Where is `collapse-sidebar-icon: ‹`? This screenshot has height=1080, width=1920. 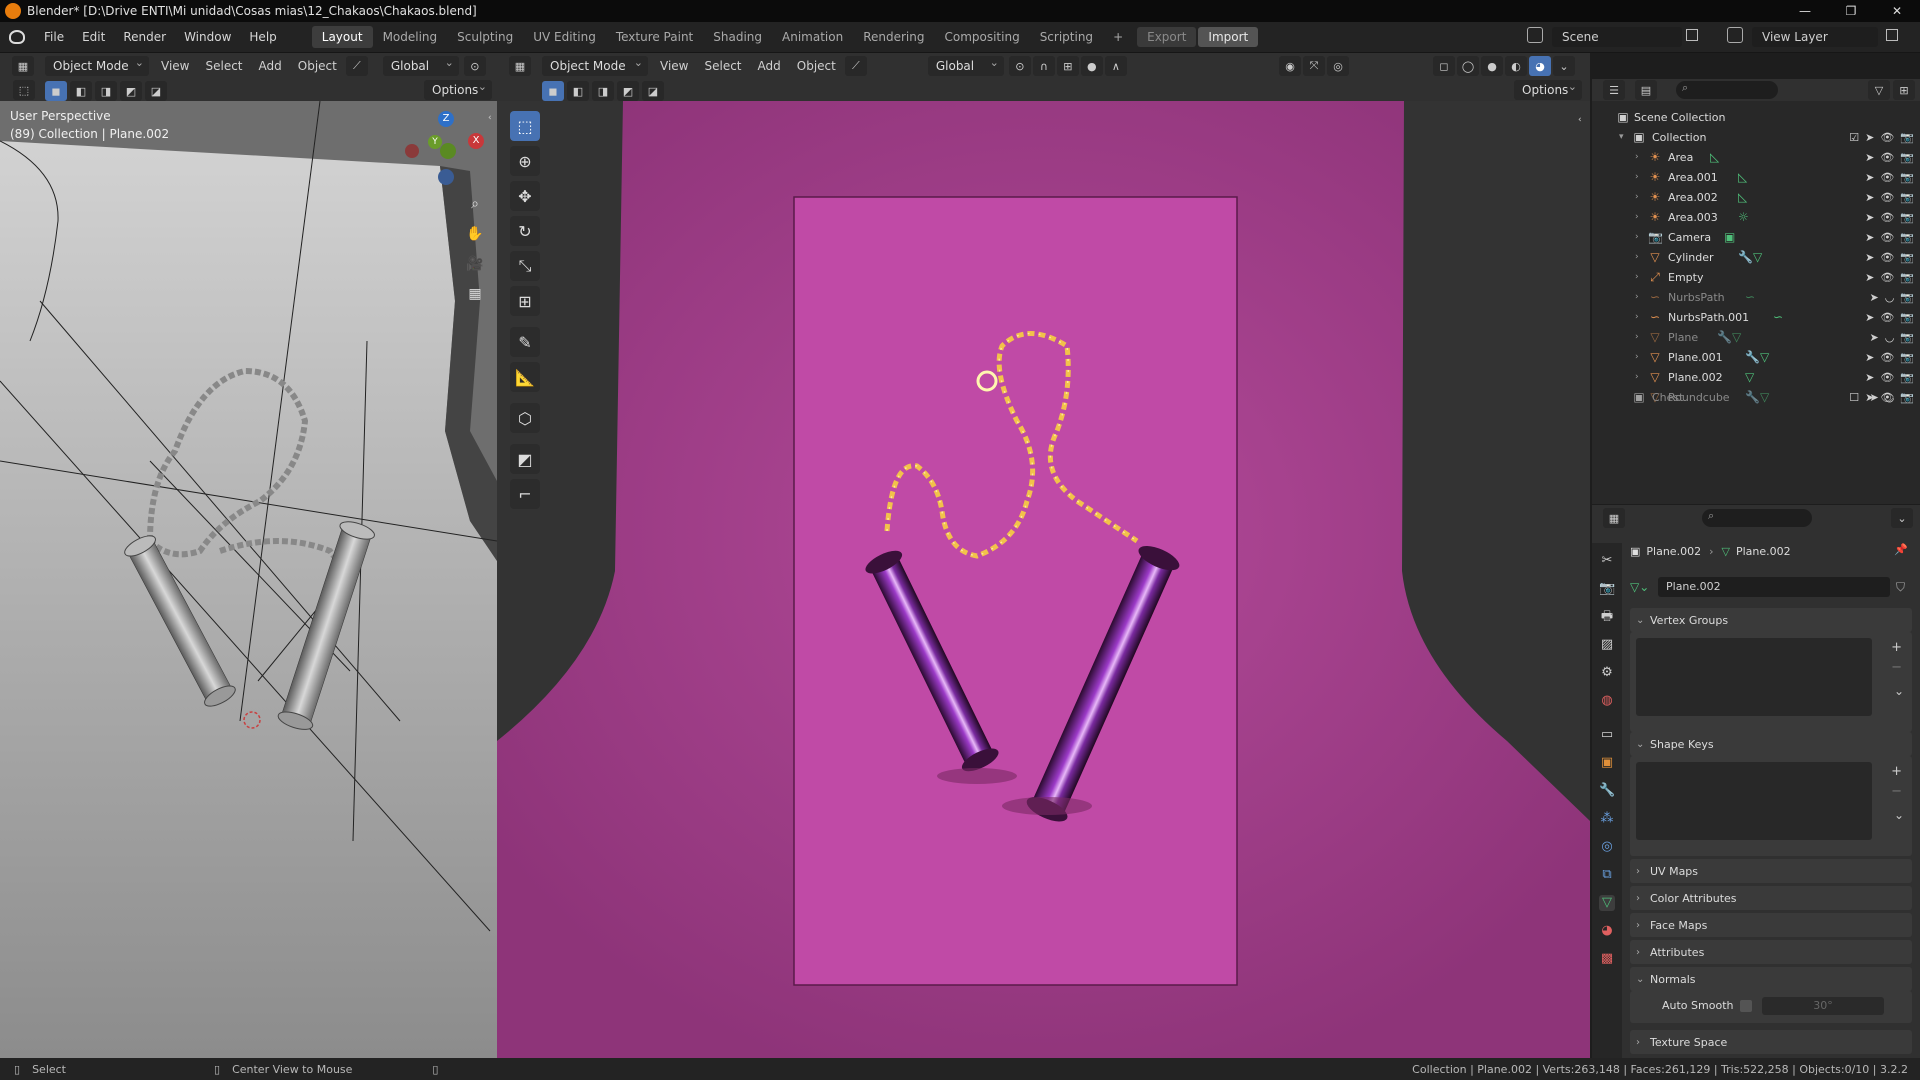 collapse-sidebar-icon: ‹ is located at coordinates (491, 118).